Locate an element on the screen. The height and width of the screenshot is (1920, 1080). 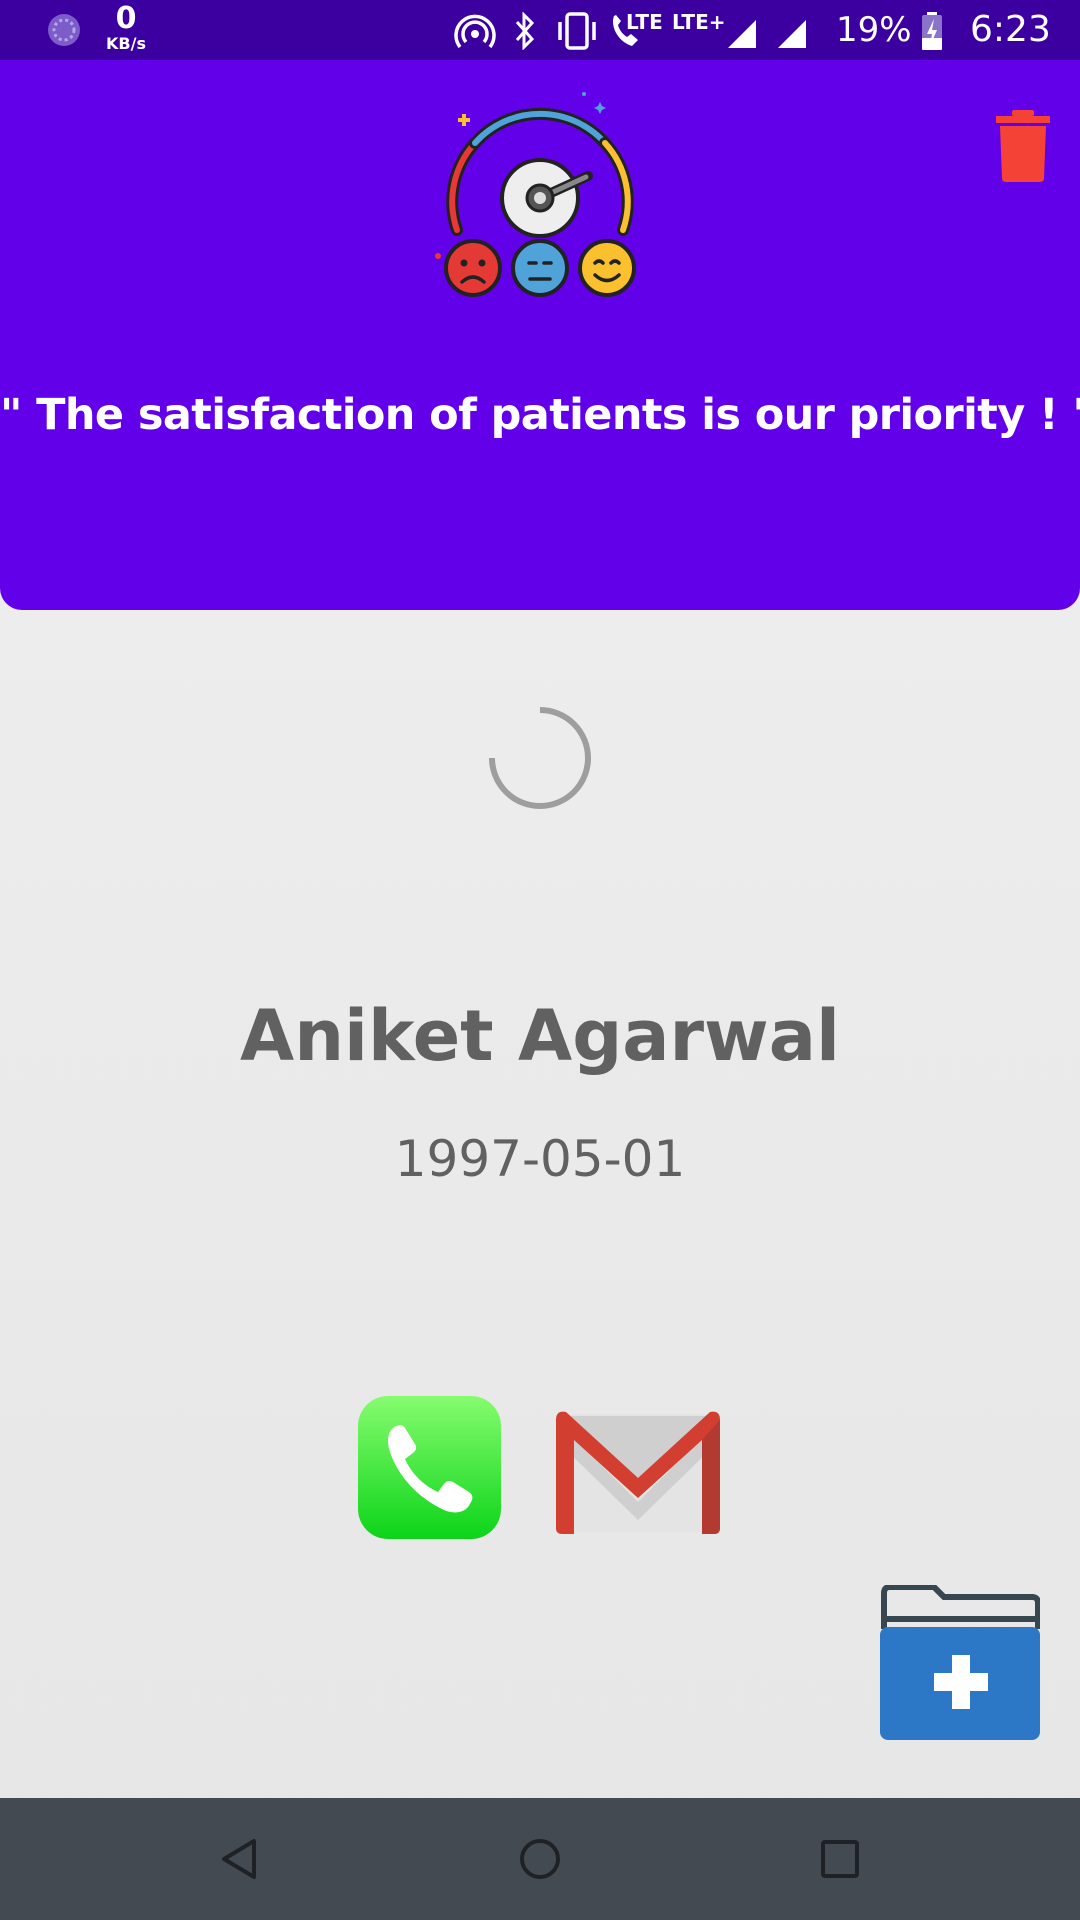
home-circle-icon is located at coordinates (540, 1859).